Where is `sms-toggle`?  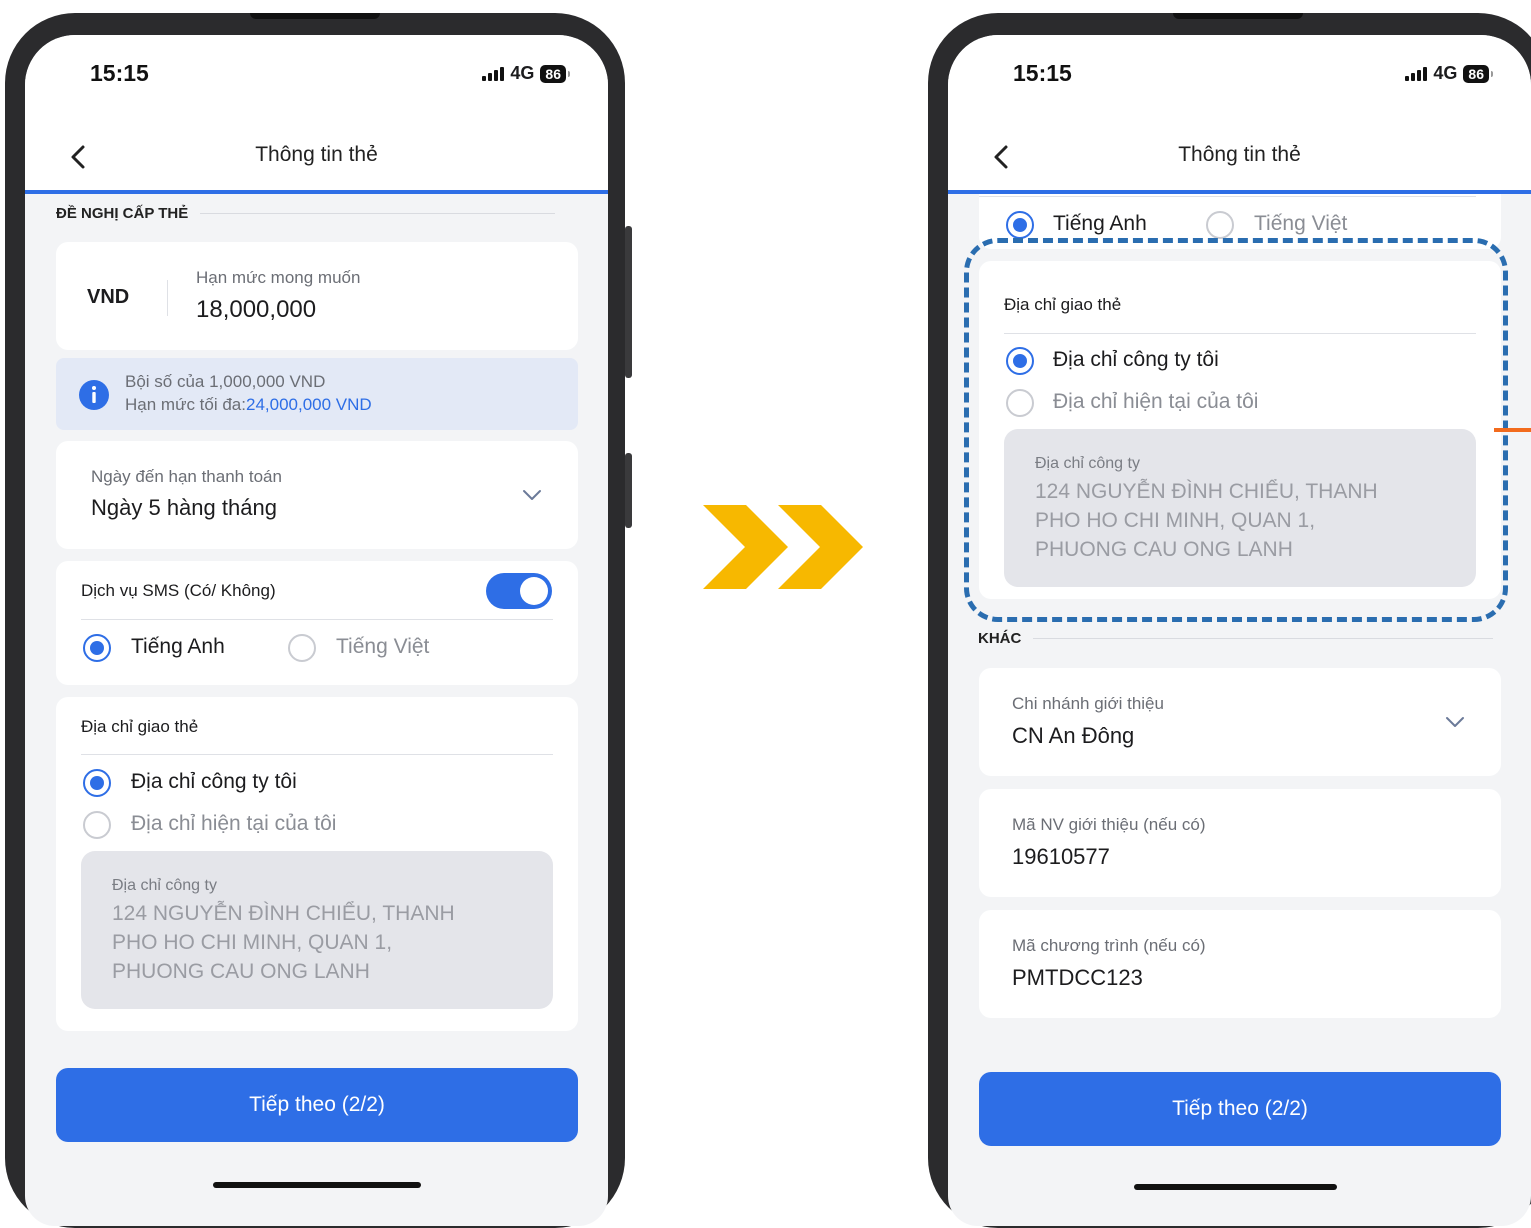 sms-toggle is located at coordinates (519, 591).